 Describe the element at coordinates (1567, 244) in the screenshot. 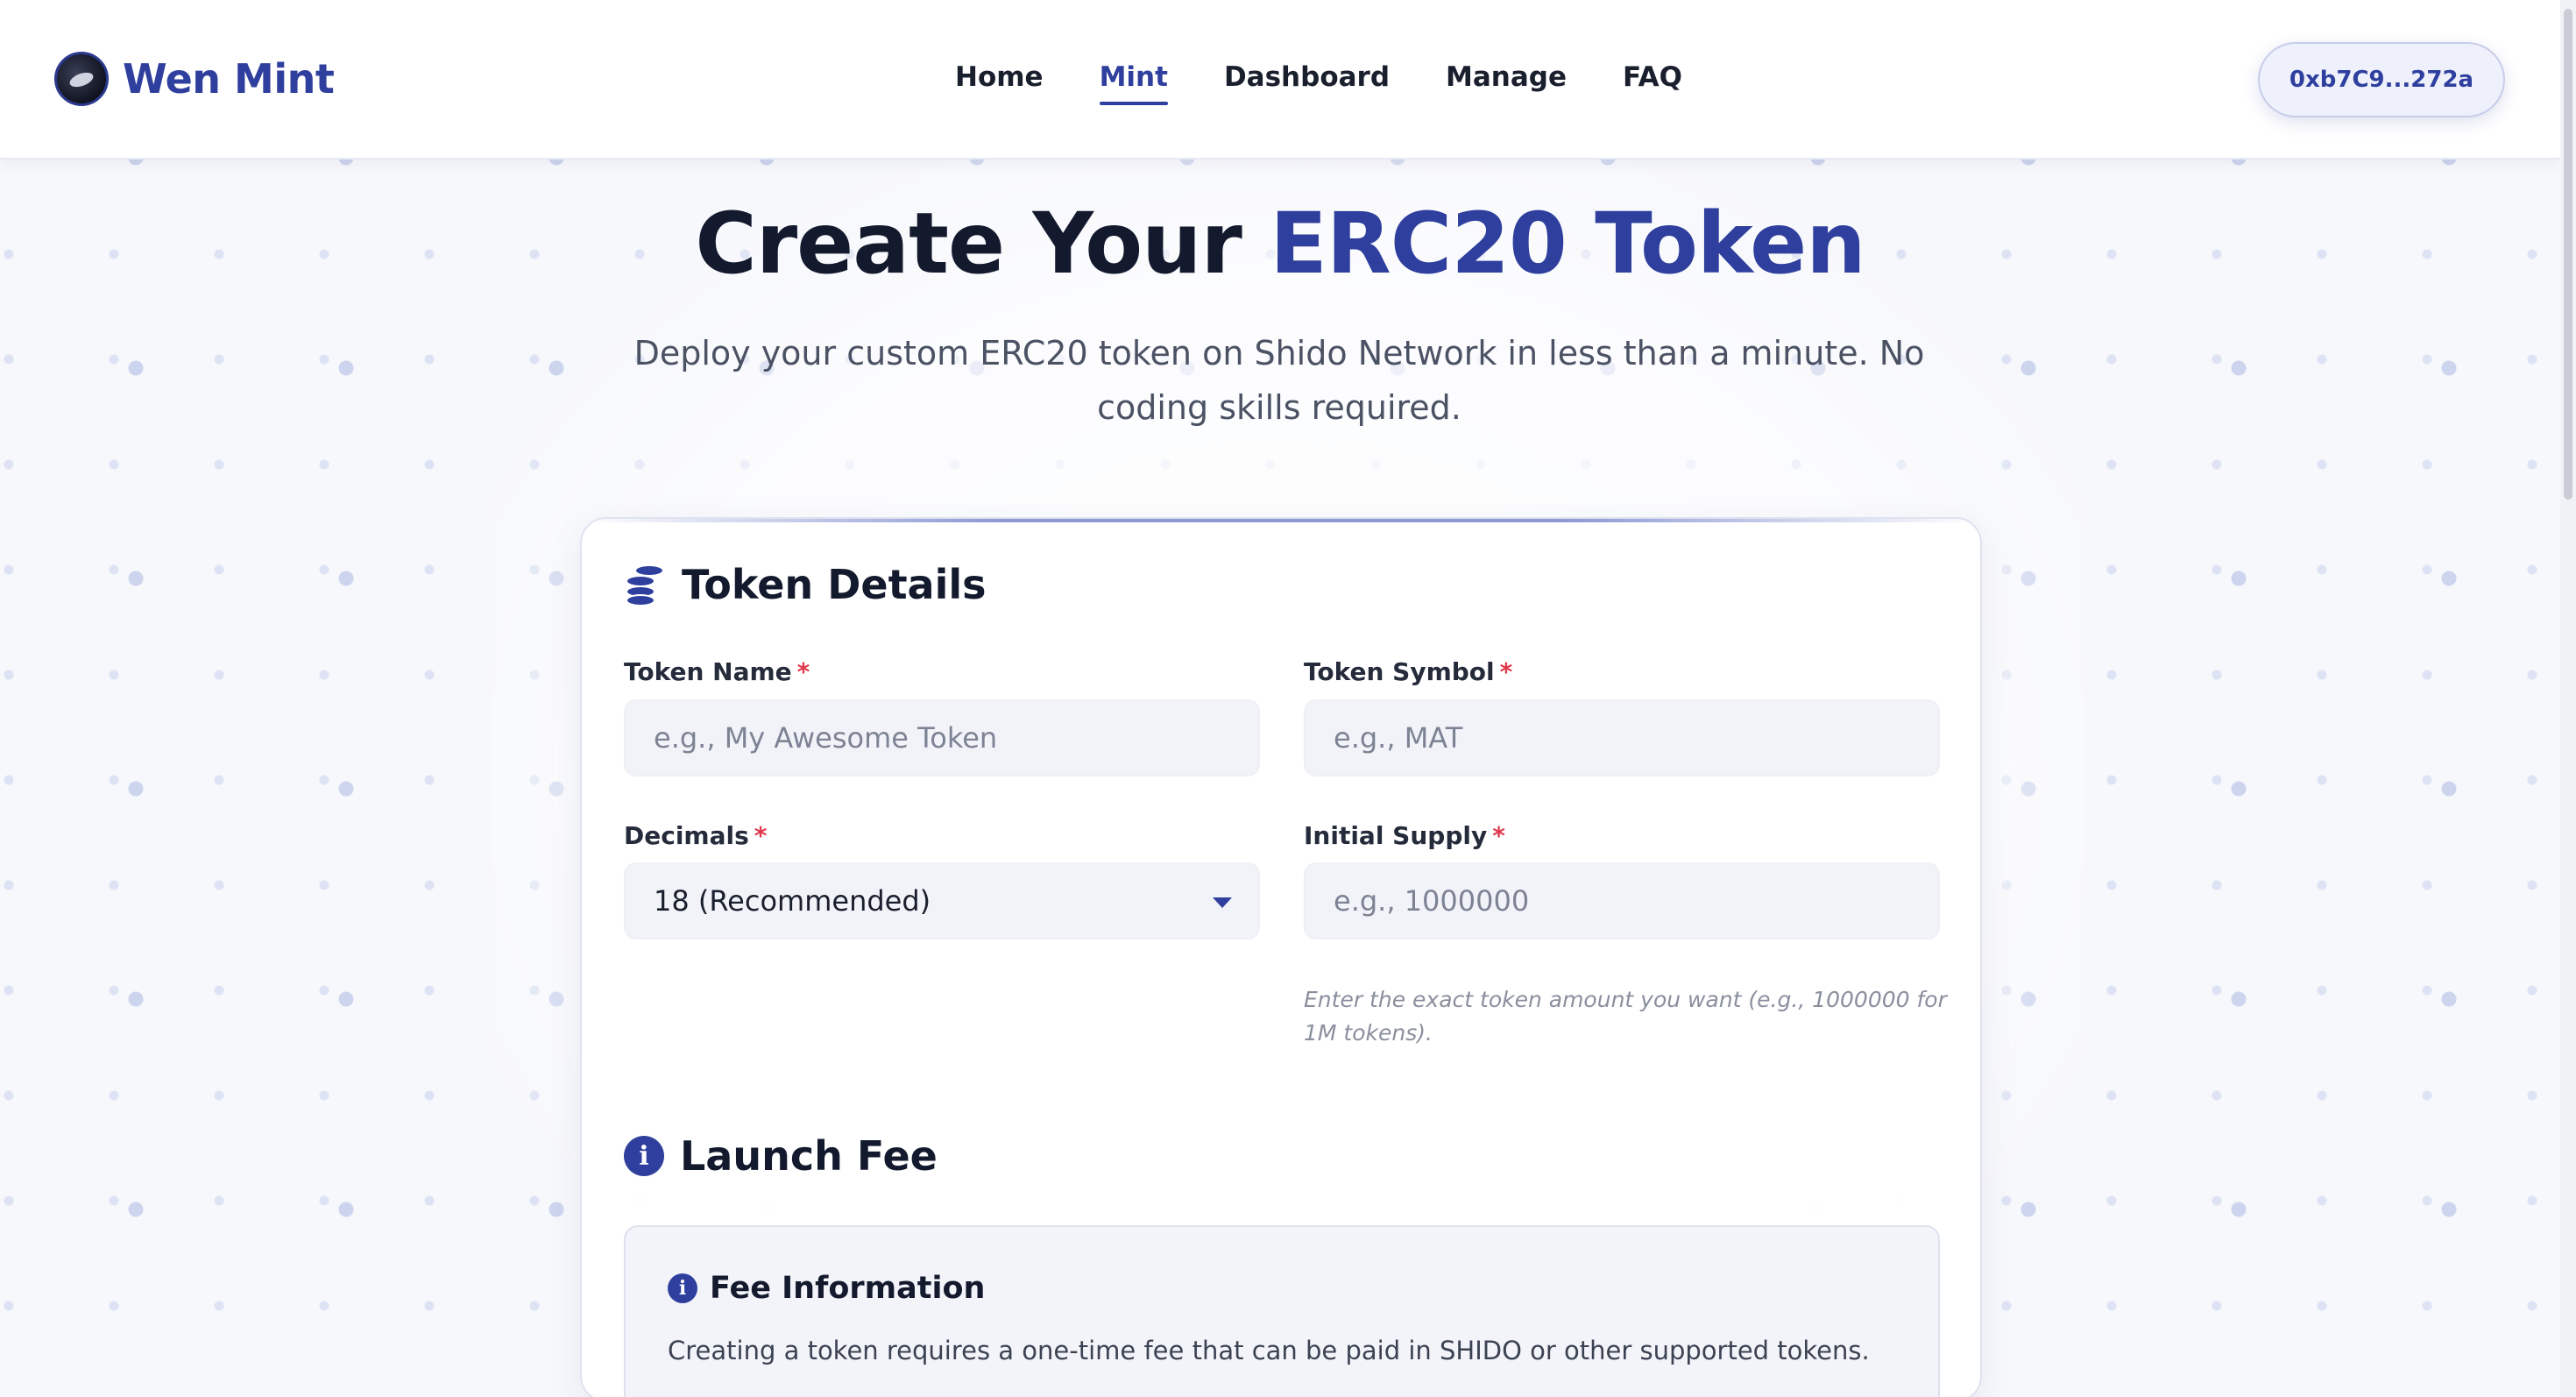

I see `page-title-accent: ERC20 Token` at that location.